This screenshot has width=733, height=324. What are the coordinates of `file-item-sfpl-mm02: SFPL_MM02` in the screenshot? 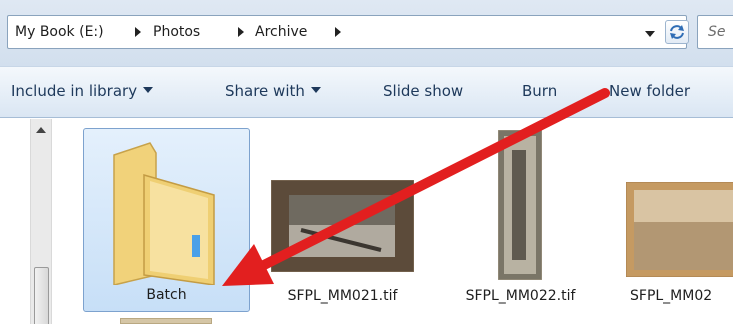 It's located at (671, 243).